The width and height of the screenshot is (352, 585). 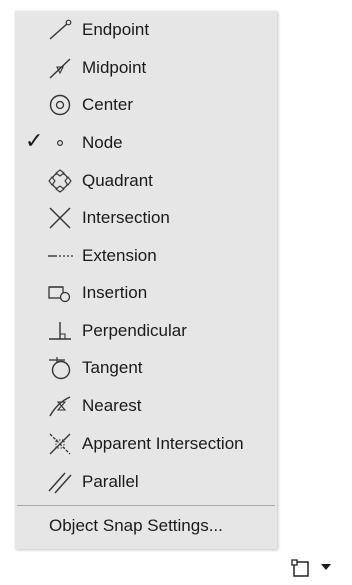 I want to click on menu-item-label: Extension, so click(x=119, y=255).